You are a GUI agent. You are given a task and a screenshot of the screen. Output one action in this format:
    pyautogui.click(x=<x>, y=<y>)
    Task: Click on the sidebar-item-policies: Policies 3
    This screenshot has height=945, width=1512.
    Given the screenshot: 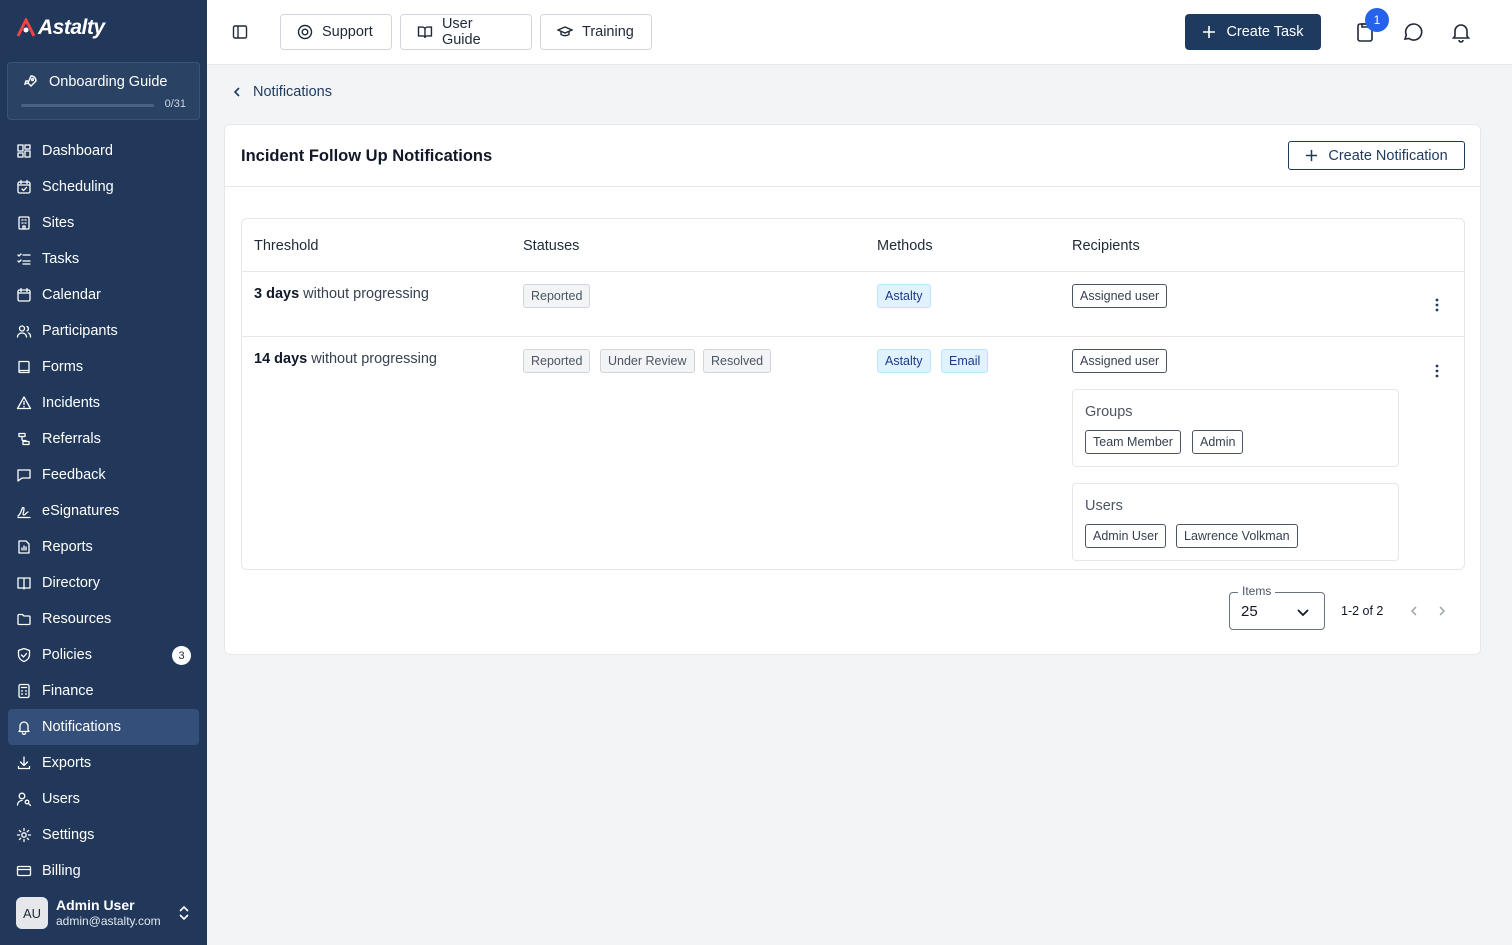 What is the action you would take?
    pyautogui.click(x=103, y=655)
    